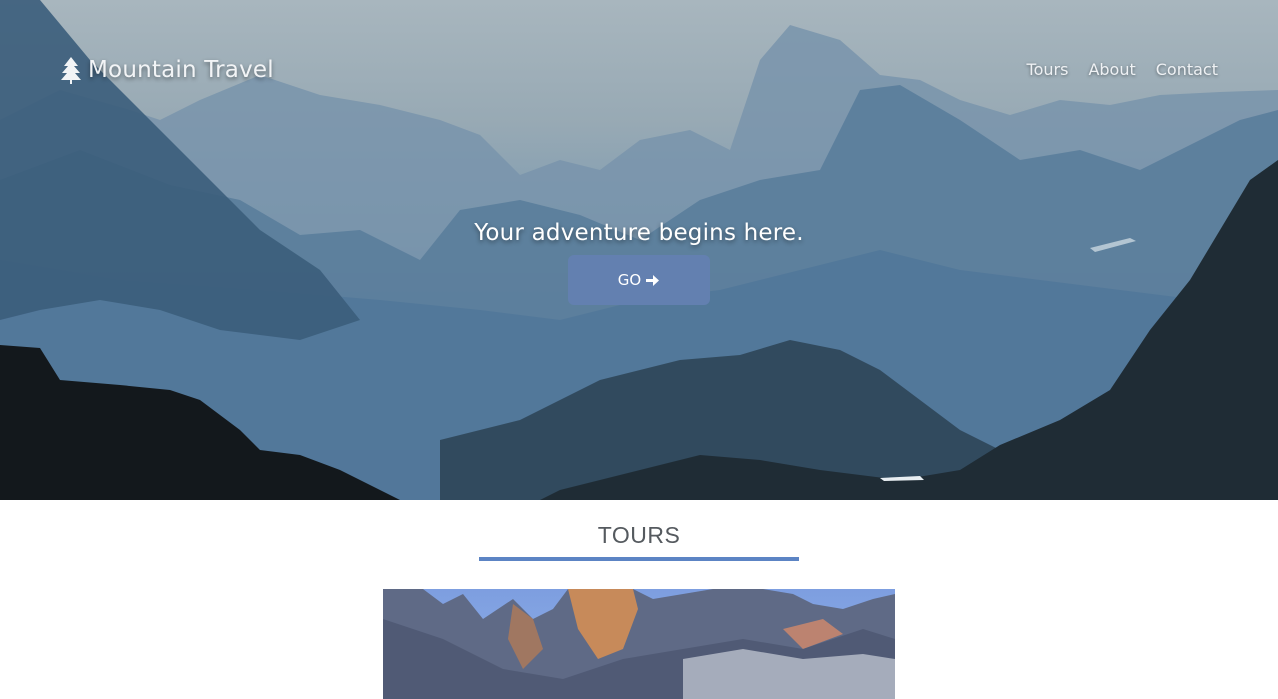  I want to click on go-button-label: GO, so click(629, 280).